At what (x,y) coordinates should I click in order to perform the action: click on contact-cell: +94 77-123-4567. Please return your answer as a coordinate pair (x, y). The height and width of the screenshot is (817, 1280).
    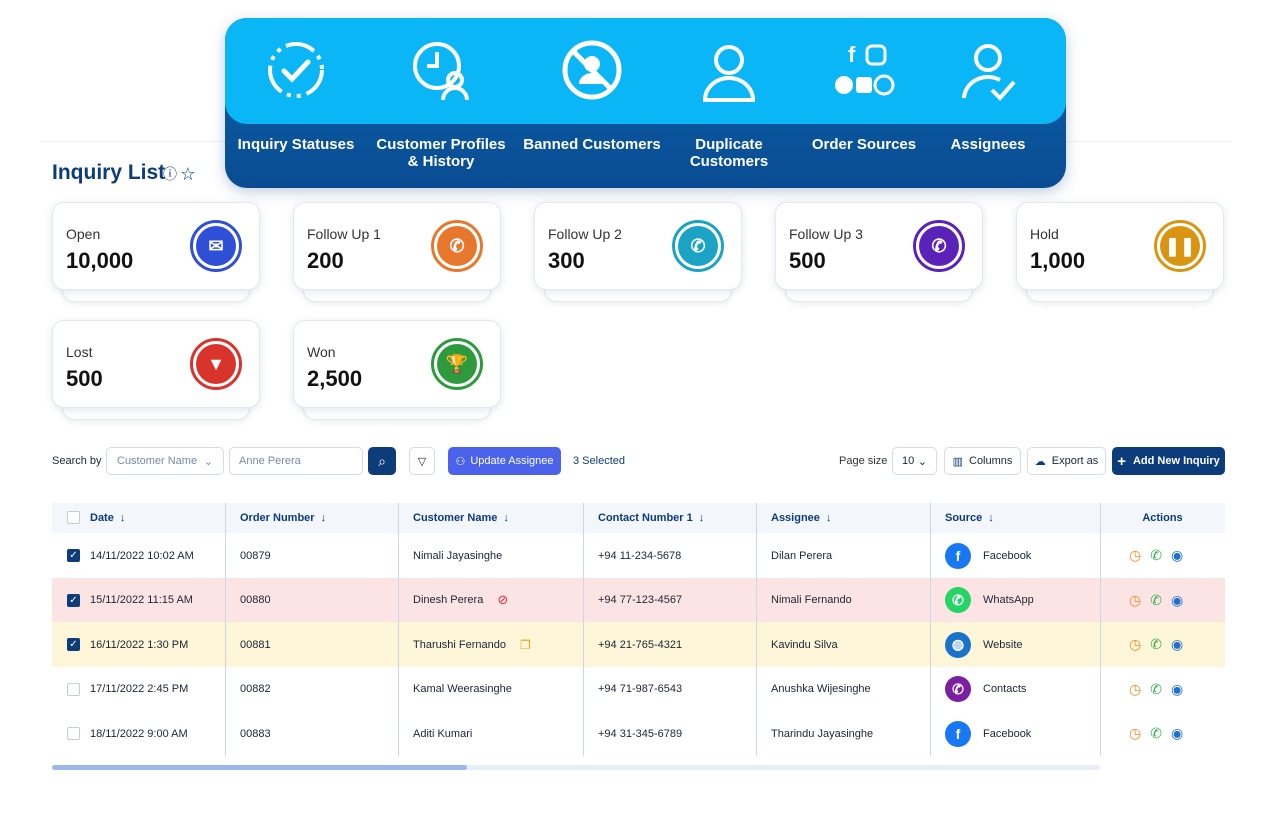
    Looking at the image, I should click on (640, 600).